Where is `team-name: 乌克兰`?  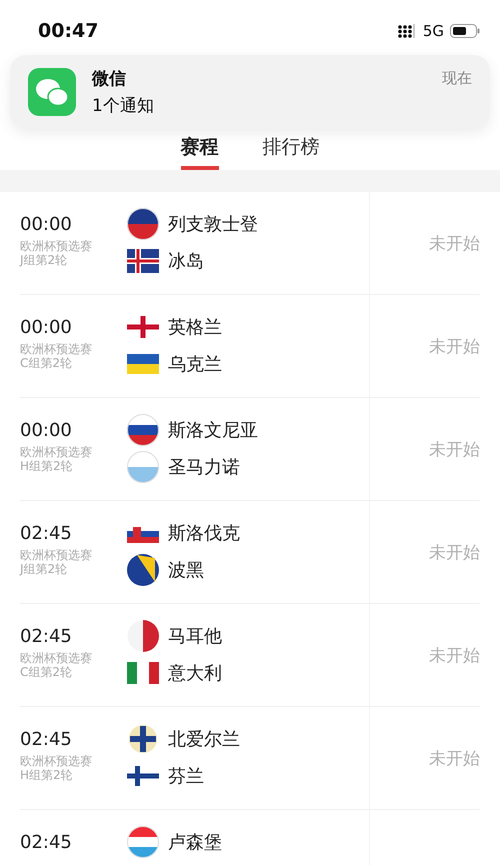
team-name: 乌克兰 is located at coordinates (195, 364).